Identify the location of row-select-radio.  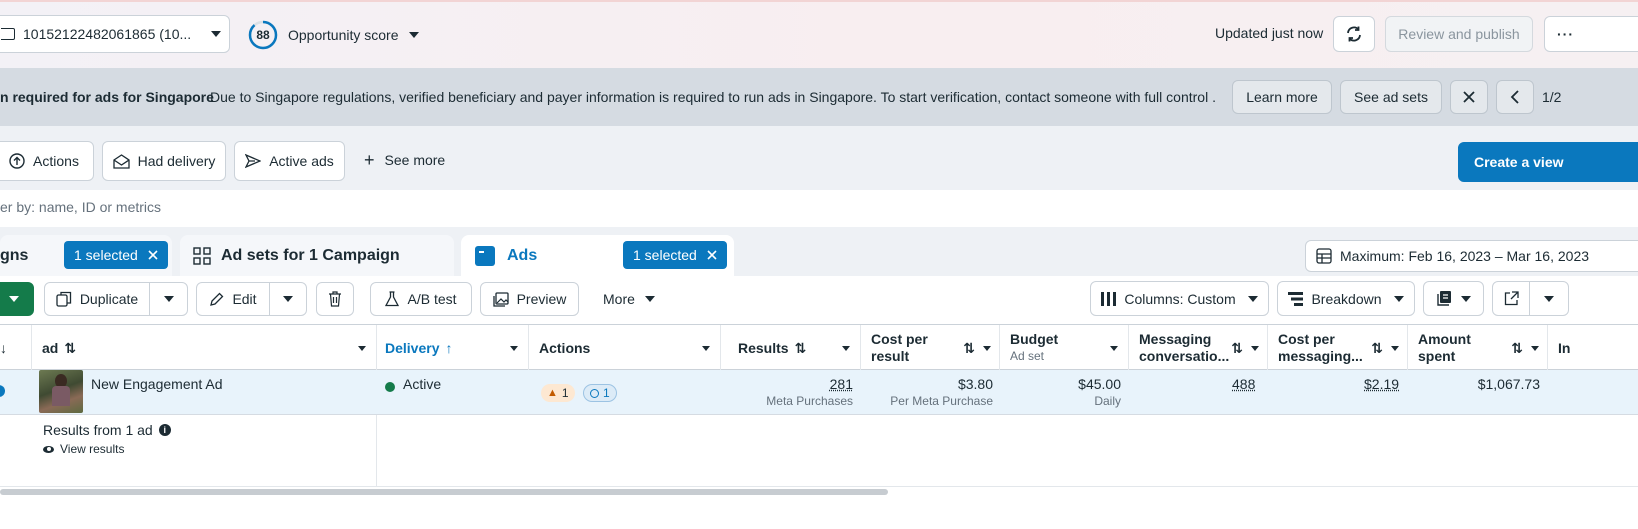
(2, 391).